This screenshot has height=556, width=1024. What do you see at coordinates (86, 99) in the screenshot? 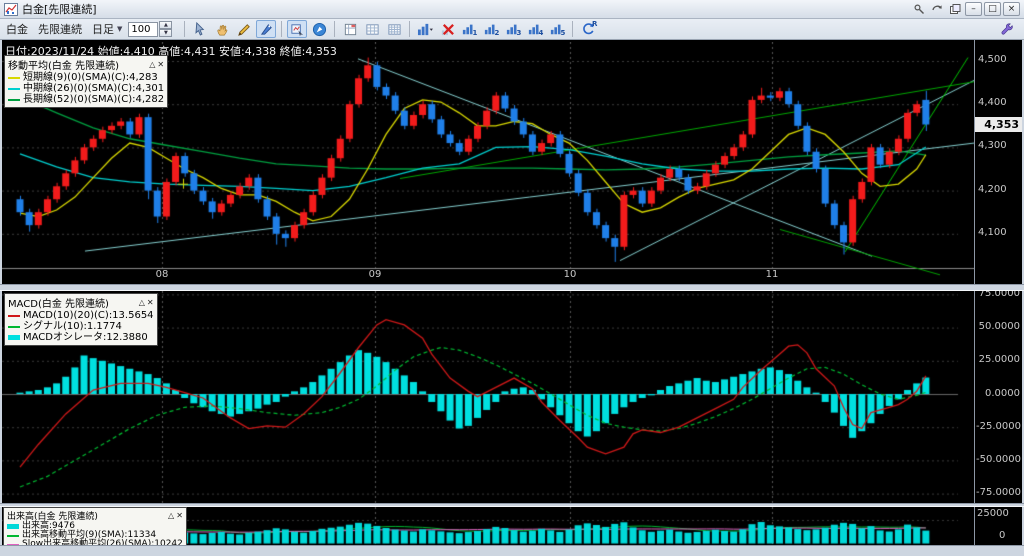
I see `legend-item: 長期線(52)(0)(SMA)(C):4,282` at bounding box center [86, 99].